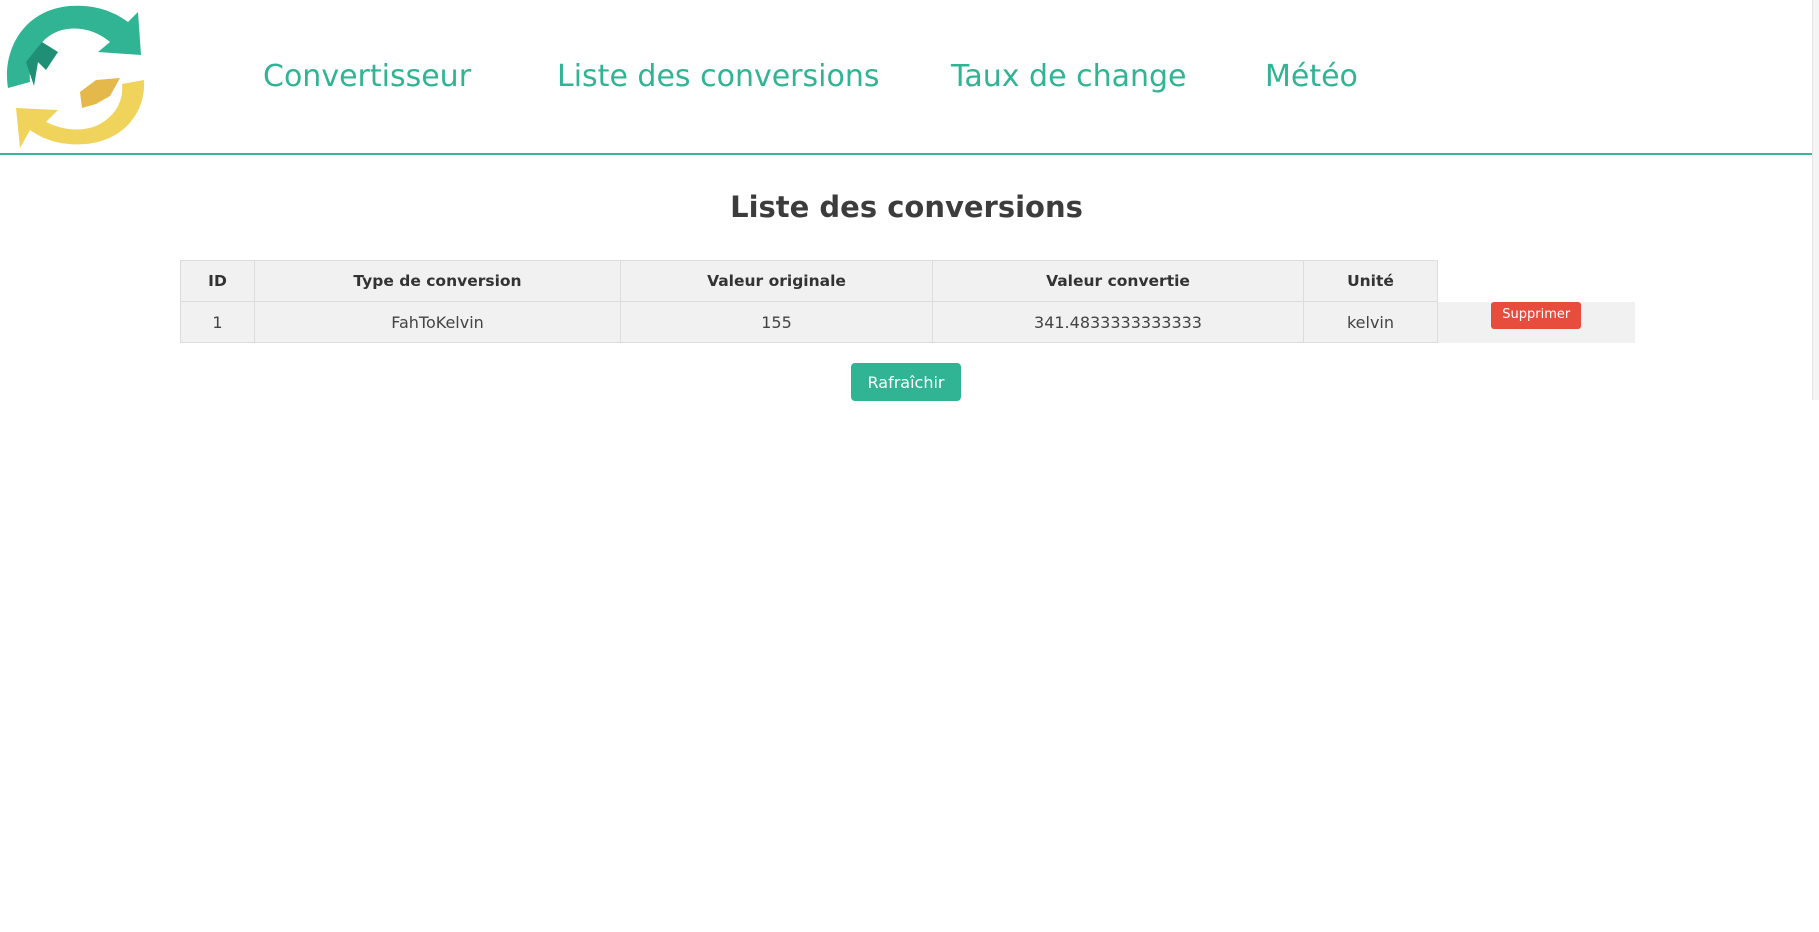  Describe the element at coordinates (1370, 281) in the screenshot. I see `column-header-unit: Unité` at that location.